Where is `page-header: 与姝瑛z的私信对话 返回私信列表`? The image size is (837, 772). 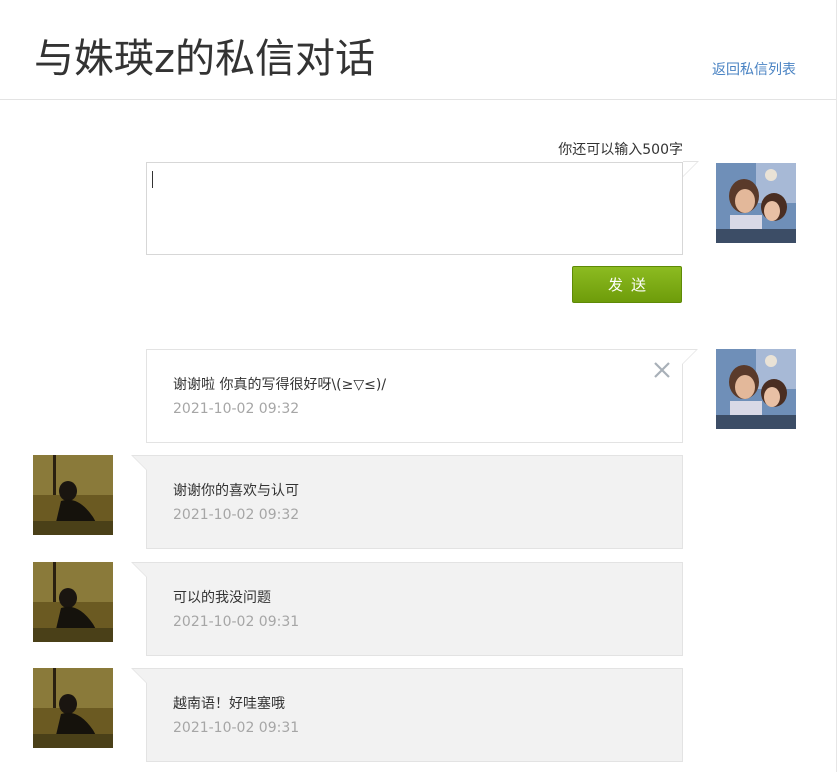
page-header: 与姝瑛z的私信对话 返回私信列表 is located at coordinates (418, 50).